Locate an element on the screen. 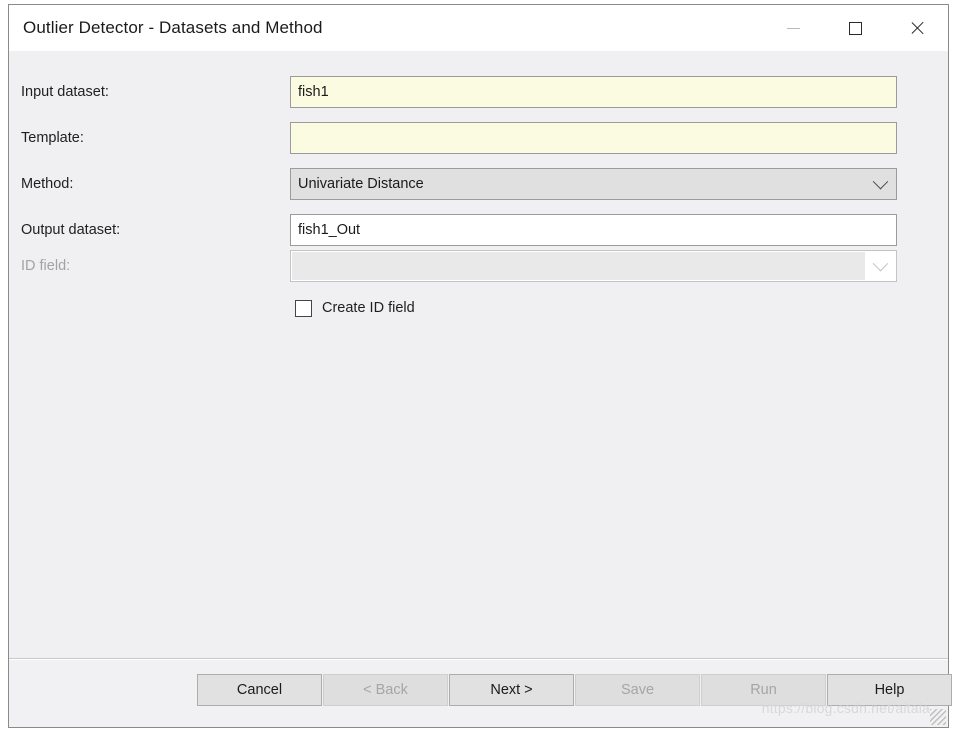  row-input-dataset: Input dataset: is located at coordinates (478, 92).